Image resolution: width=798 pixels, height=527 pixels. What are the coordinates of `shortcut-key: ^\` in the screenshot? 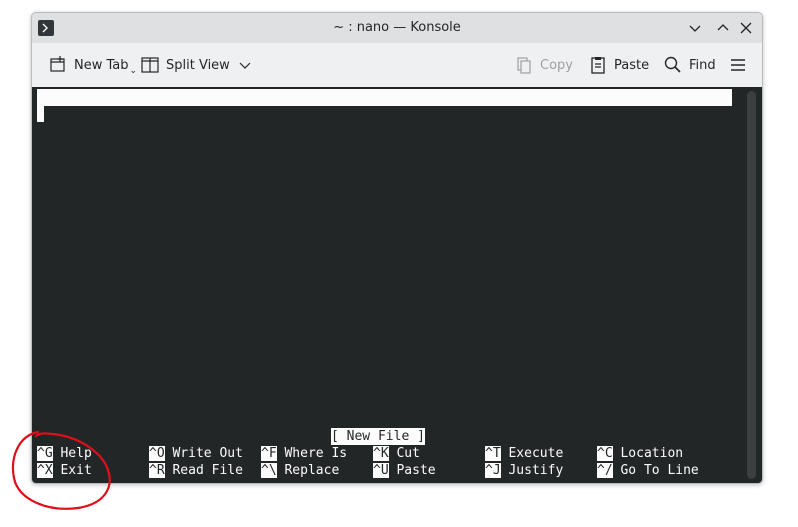 It's located at (269, 470).